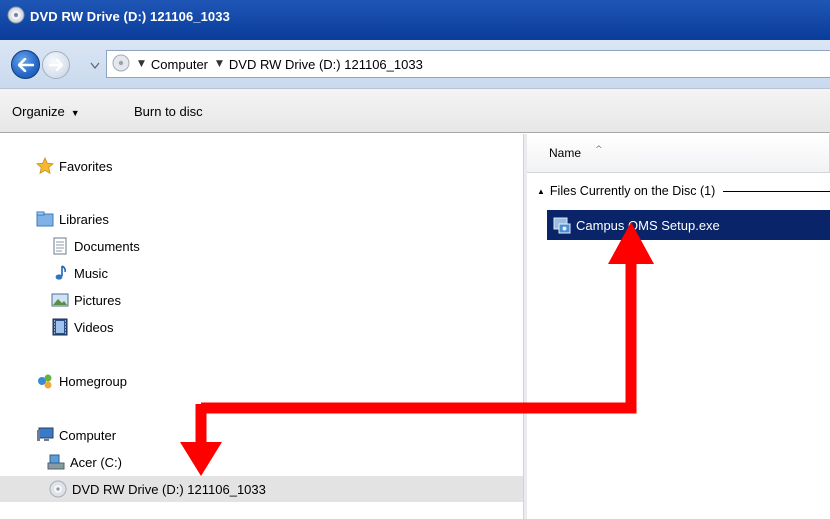 This screenshot has width=830, height=519. I want to click on nav-documents-label: Documents, so click(107, 246).